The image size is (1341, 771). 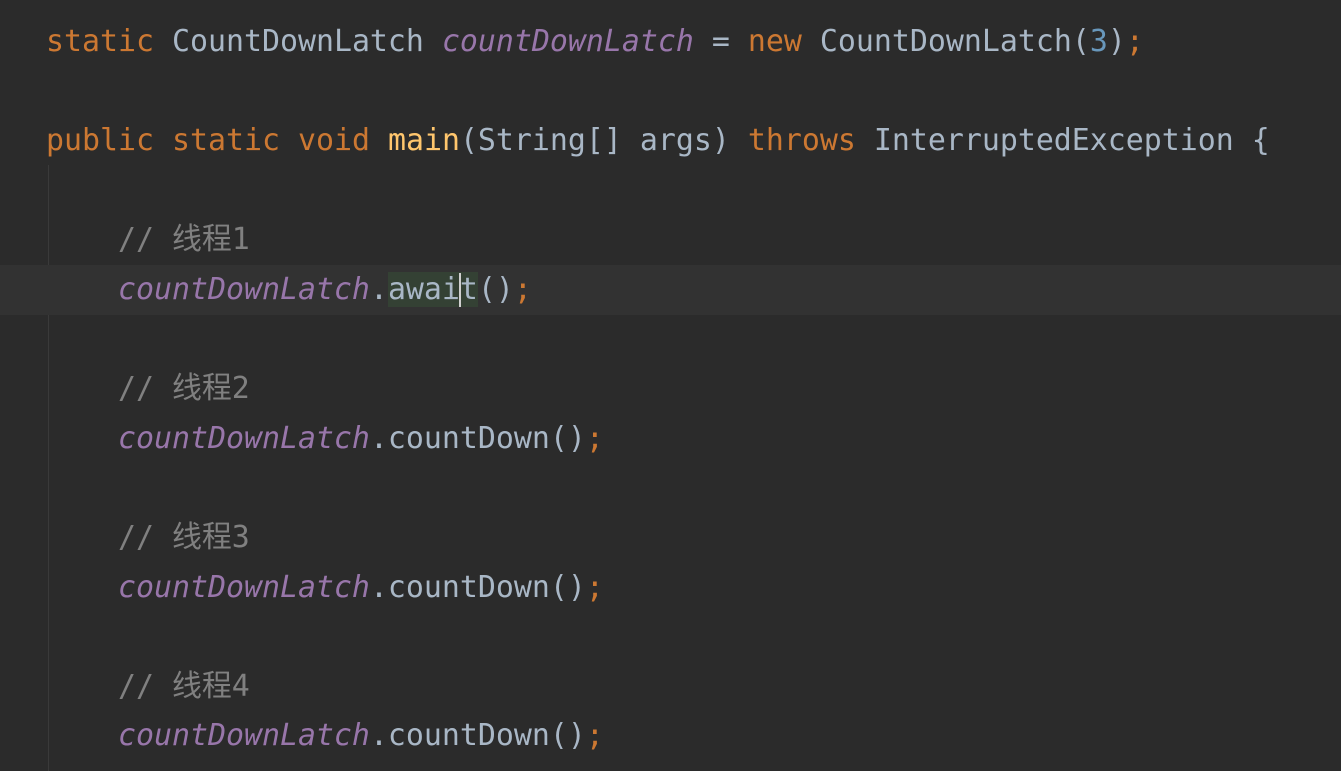 What do you see at coordinates (774, 41) in the screenshot?
I see `keyword: new` at bounding box center [774, 41].